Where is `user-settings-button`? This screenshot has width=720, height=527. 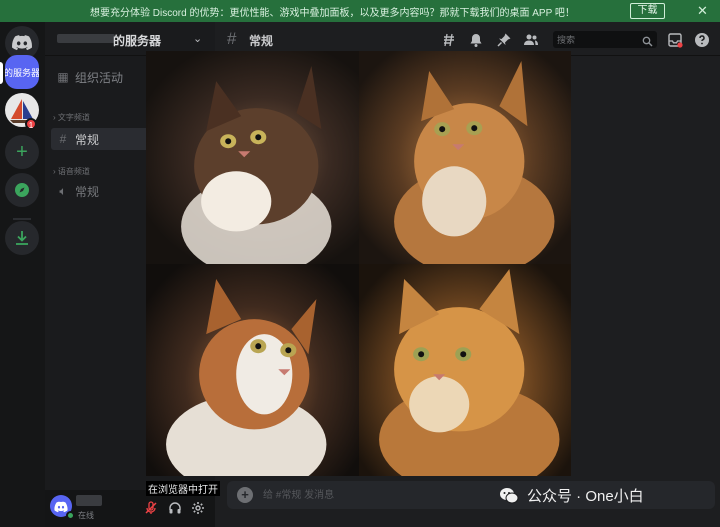
user-settings-button is located at coordinates (198, 508).